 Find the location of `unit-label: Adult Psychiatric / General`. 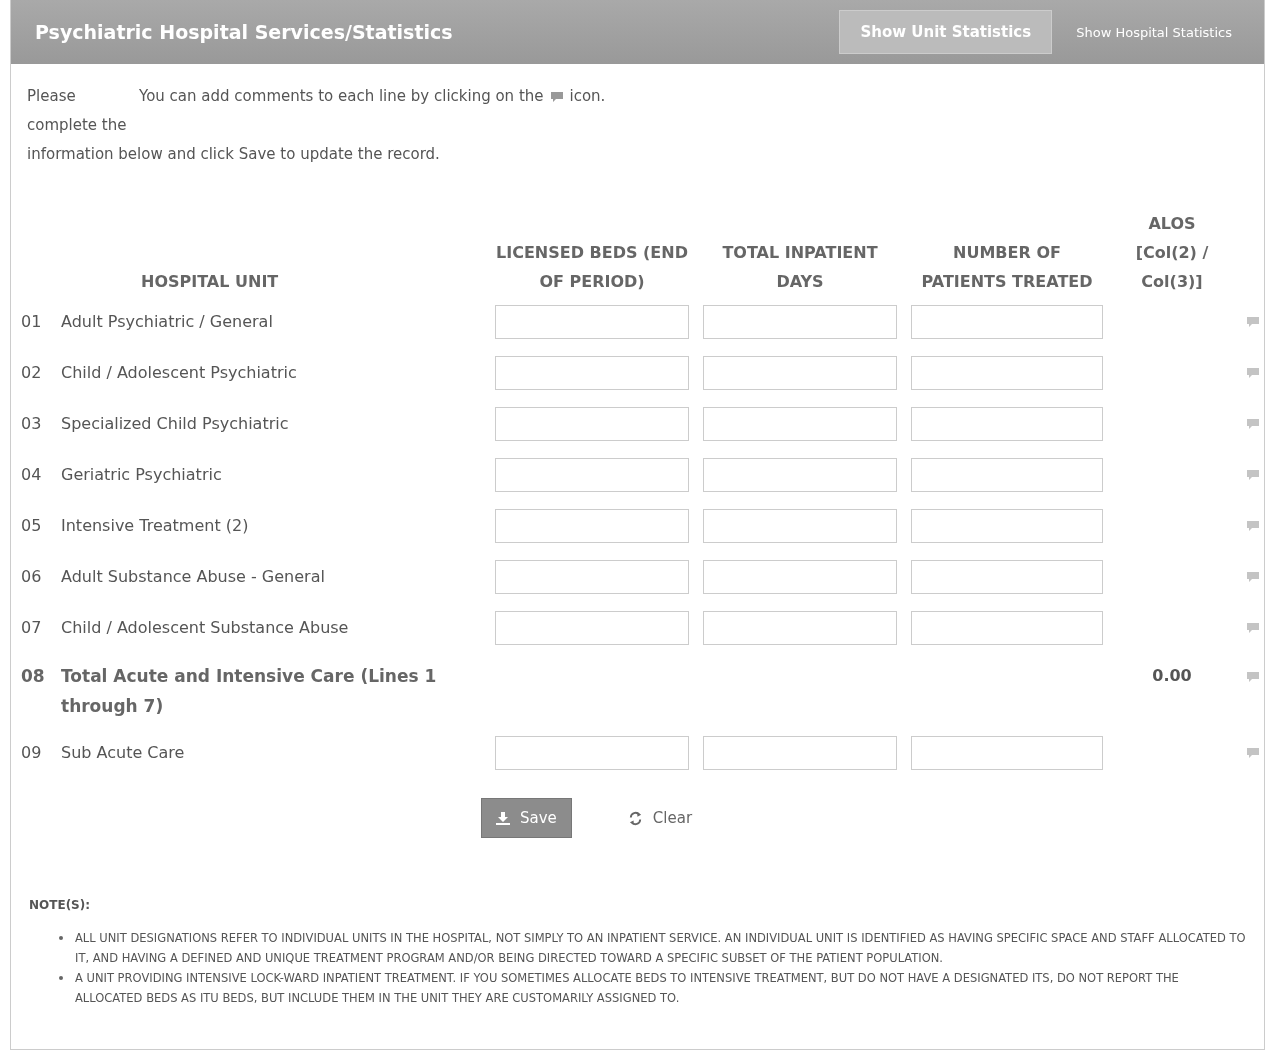

unit-label: Adult Psychiatric / General is located at coordinates (167, 321).